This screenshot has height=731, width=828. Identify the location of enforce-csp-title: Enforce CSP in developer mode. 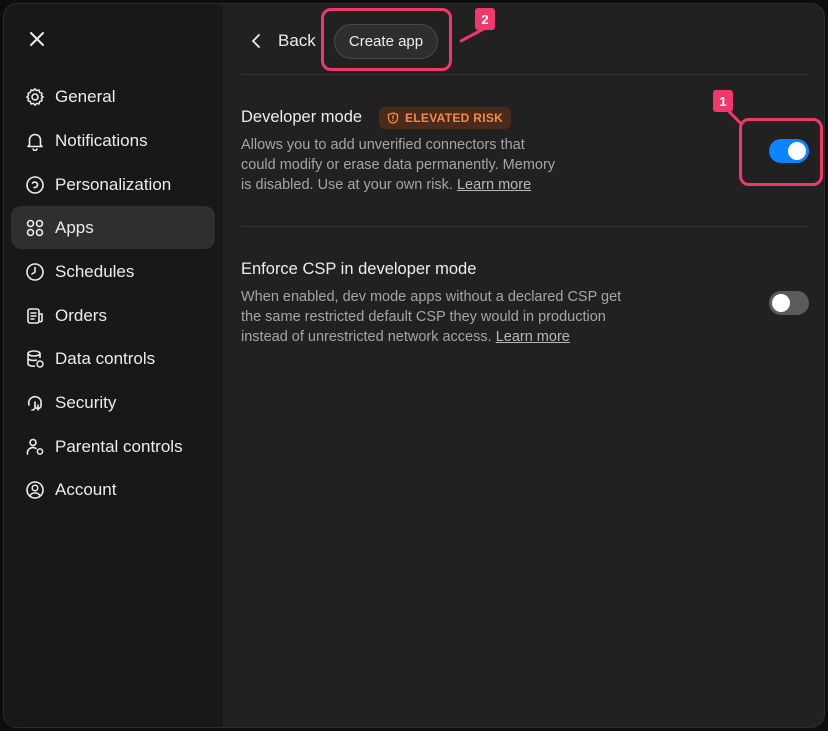
(359, 269).